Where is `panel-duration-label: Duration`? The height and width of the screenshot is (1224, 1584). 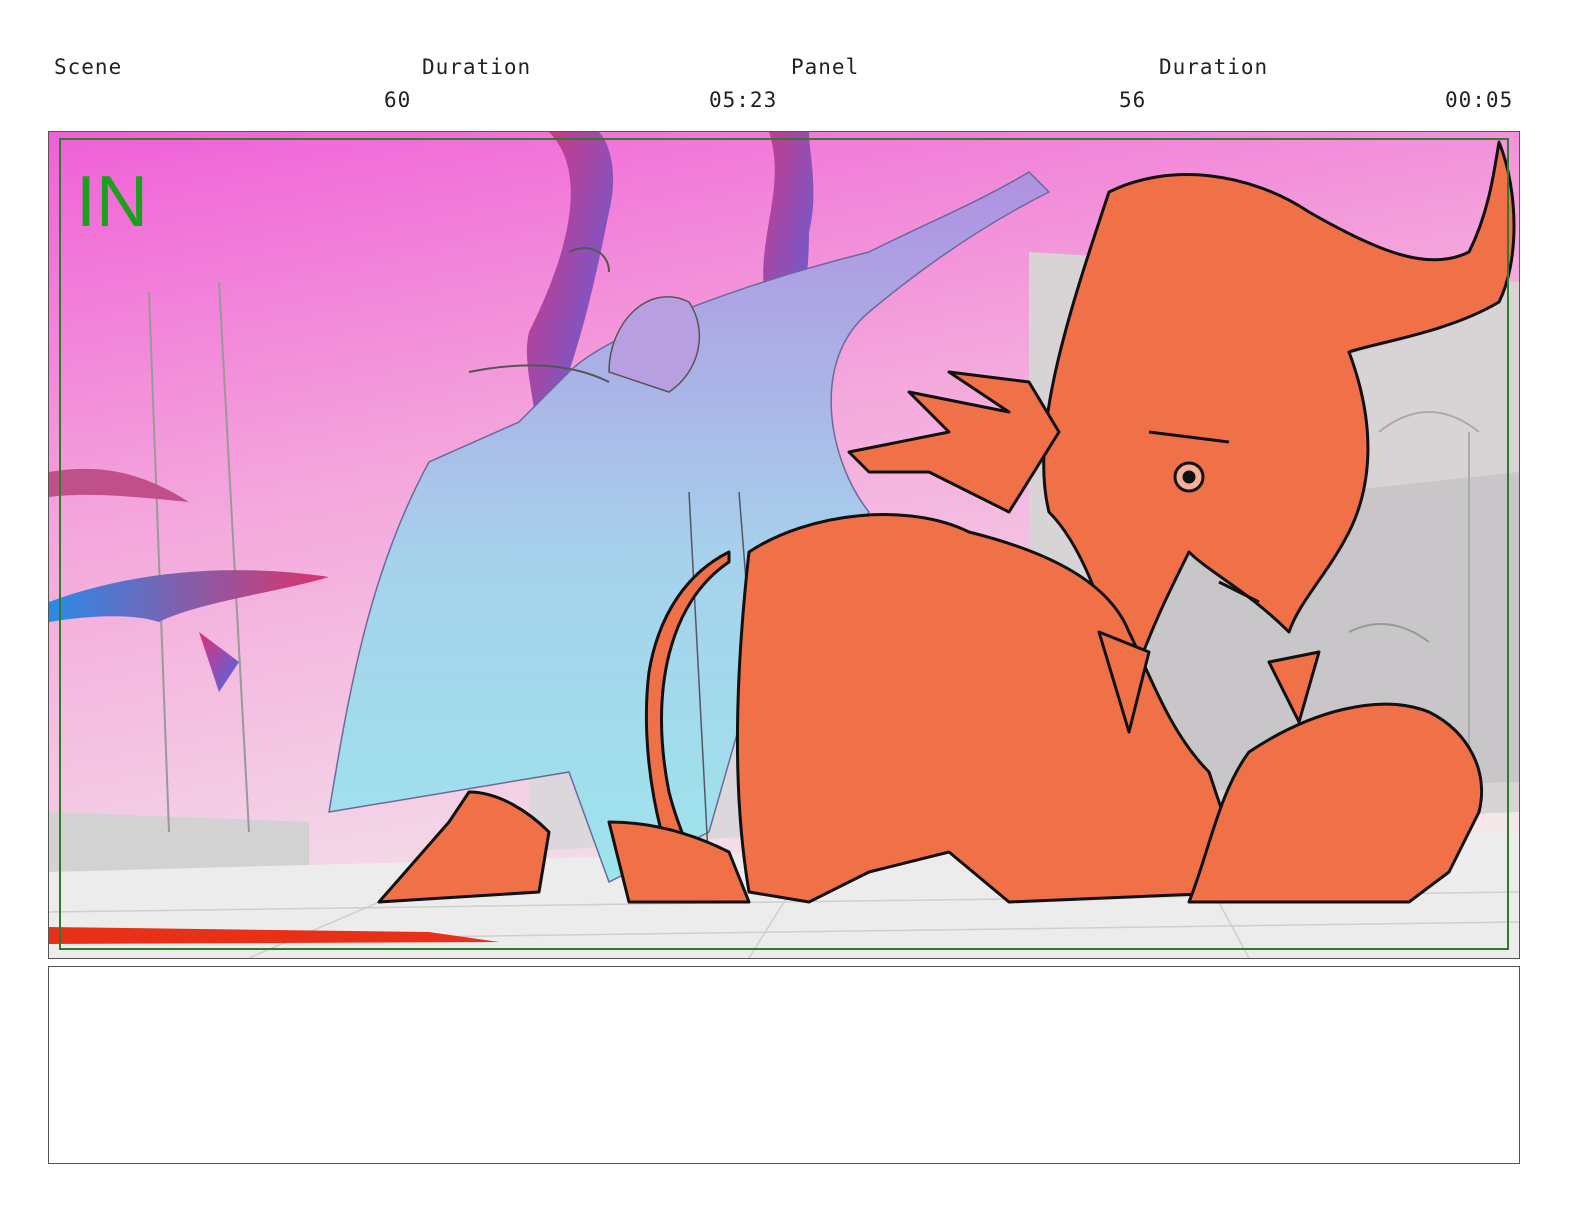
panel-duration-label: Duration is located at coordinates (1214, 67).